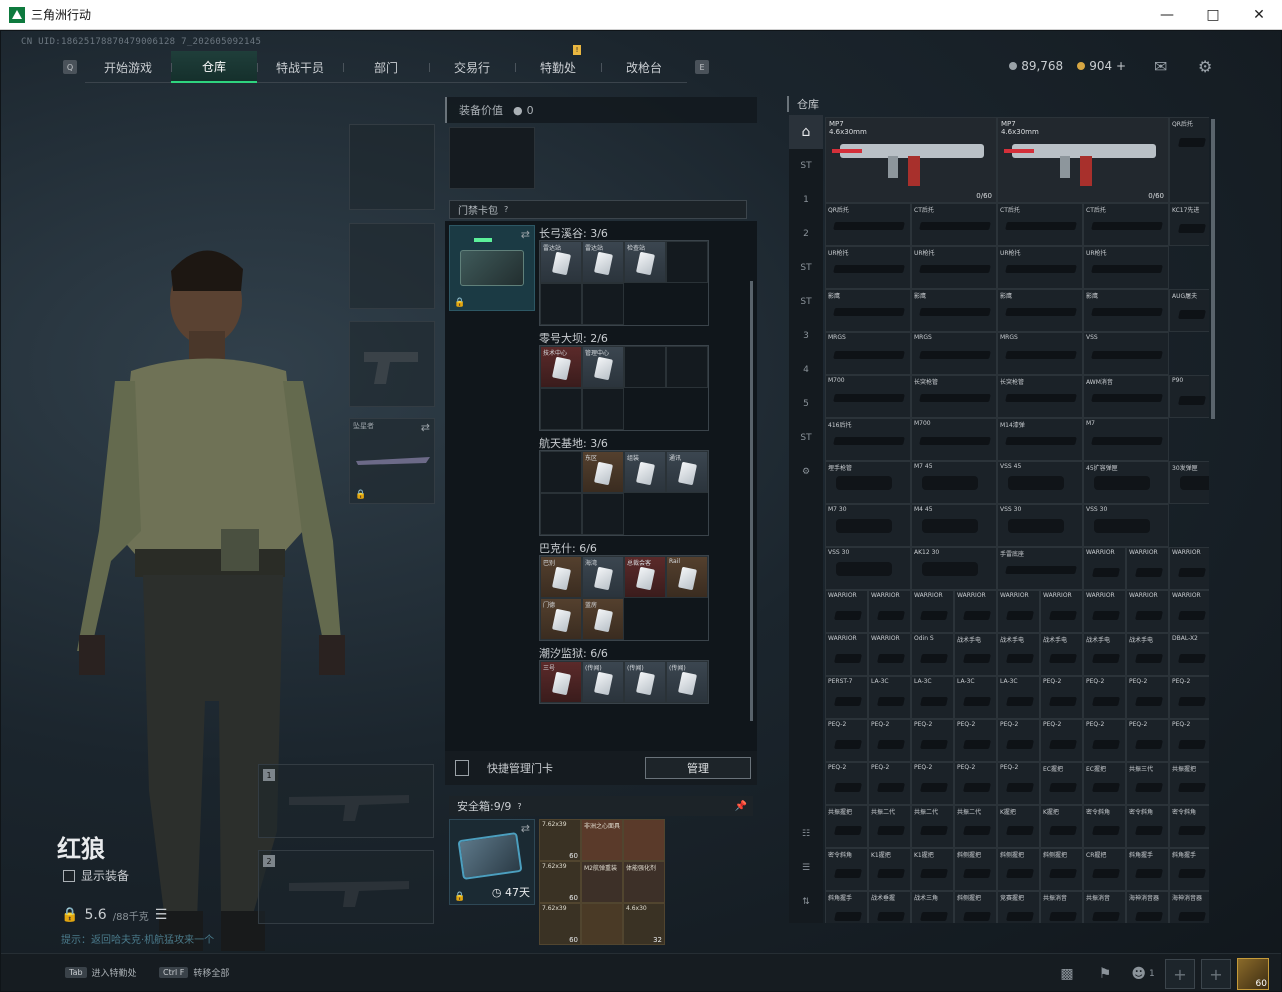 This screenshot has height=992, width=1282. What do you see at coordinates (1189, 310) in the screenshot?
I see `warehouse-item: AUG屠夫` at bounding box center [1189, 310].